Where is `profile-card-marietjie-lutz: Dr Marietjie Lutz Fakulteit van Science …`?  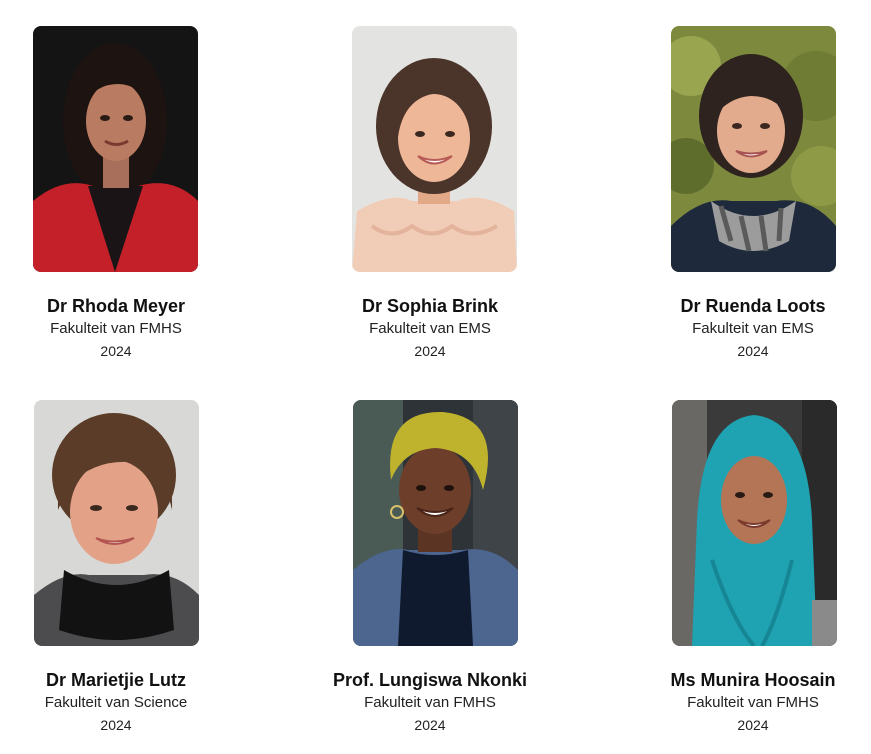
profile-card-marietjie-lutz: Dr Marietjie Lutz Fakulteit van Science … is located at coordinates (116, 567).